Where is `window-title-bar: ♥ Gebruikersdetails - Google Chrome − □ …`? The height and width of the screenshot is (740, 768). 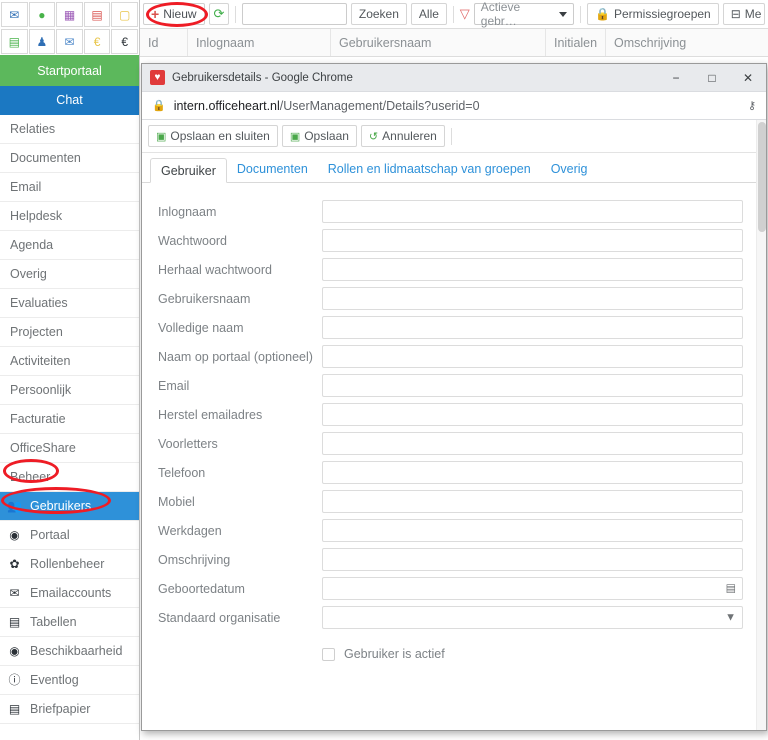
window-title-bar: ♥ Gebruikersdetails - Google Chrome − □ … is located at coordinates (454, 78).